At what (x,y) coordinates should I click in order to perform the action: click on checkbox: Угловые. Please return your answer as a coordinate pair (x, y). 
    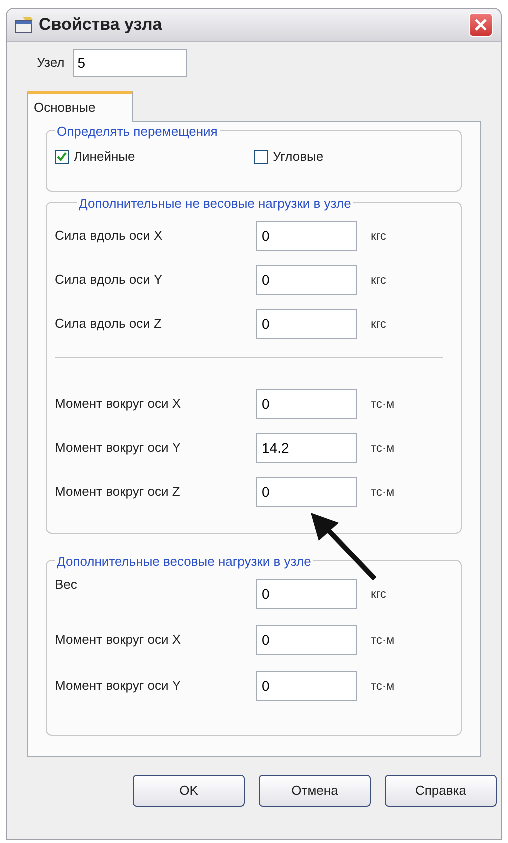
    Looking at the image, I should click on (353, 156).